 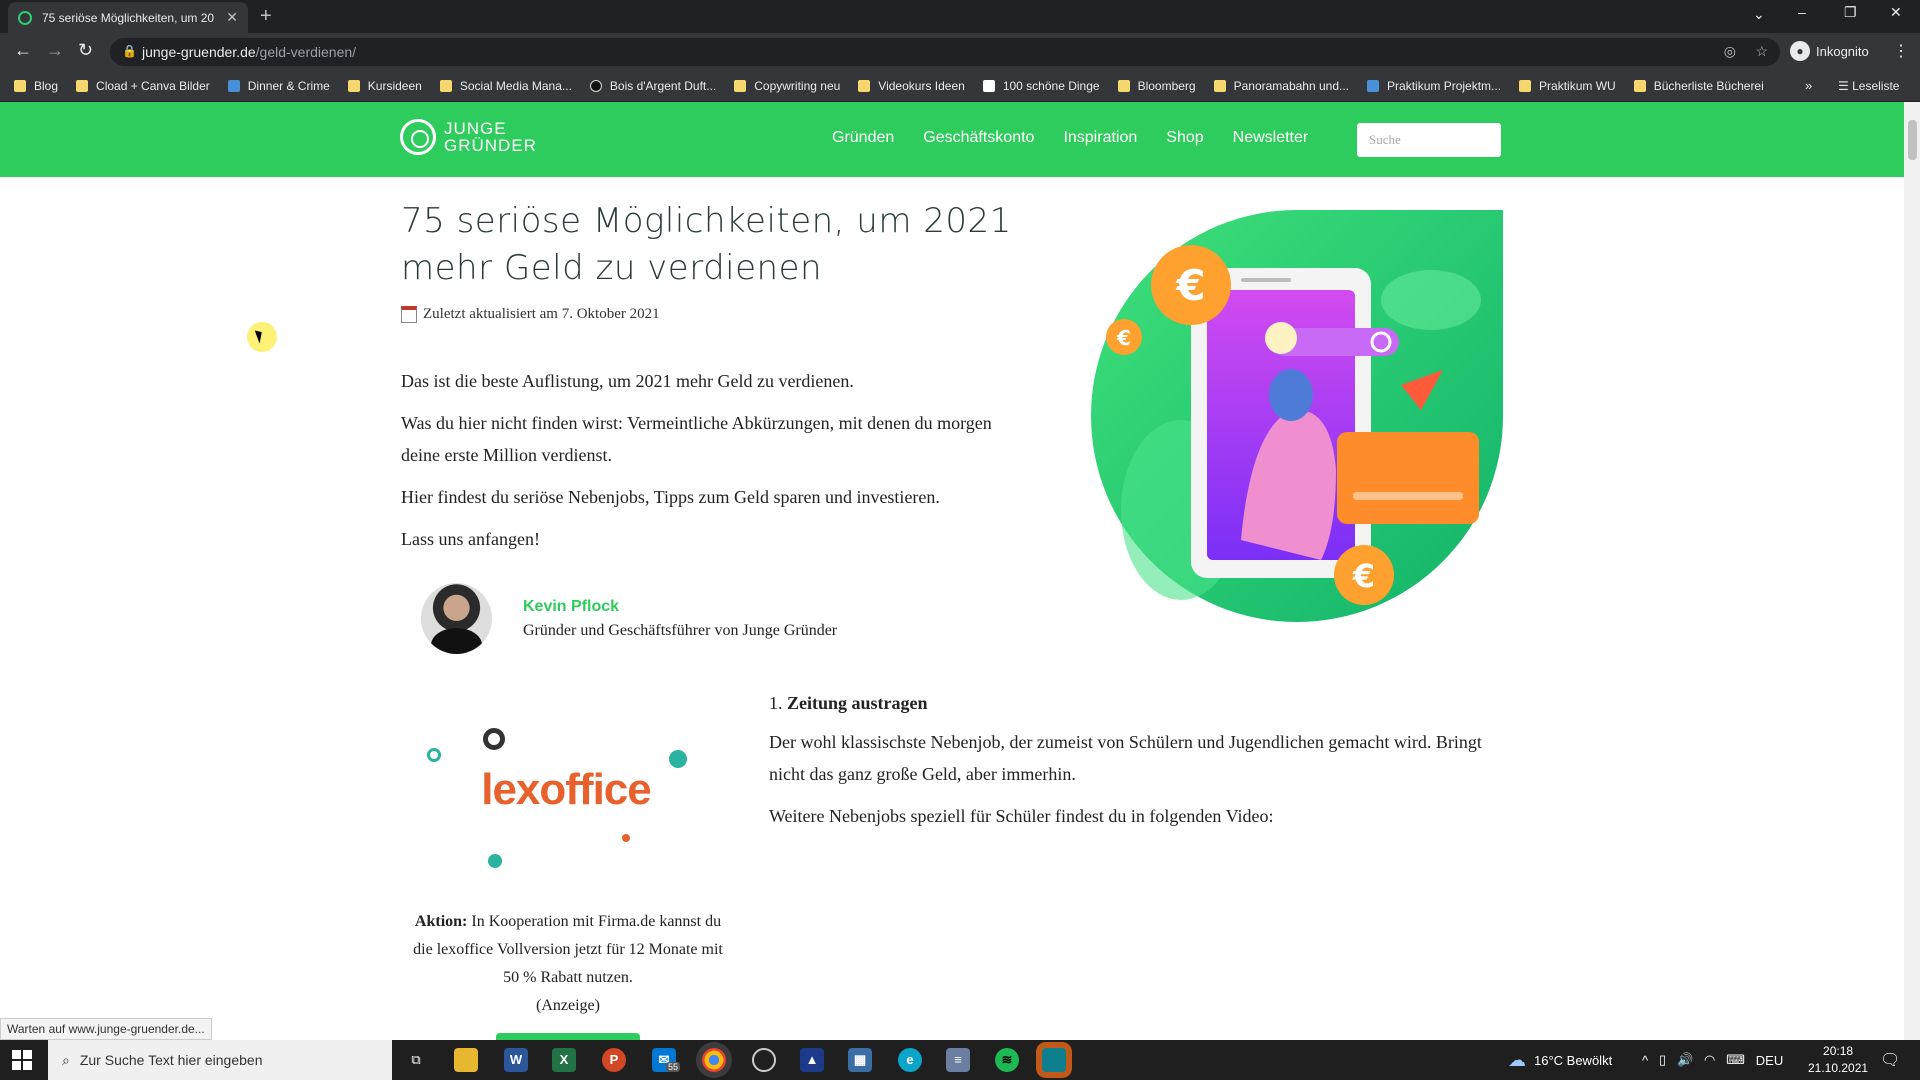 I want to click on bookmark-item: Videokurs Ideen, so click(x=911, y=86).